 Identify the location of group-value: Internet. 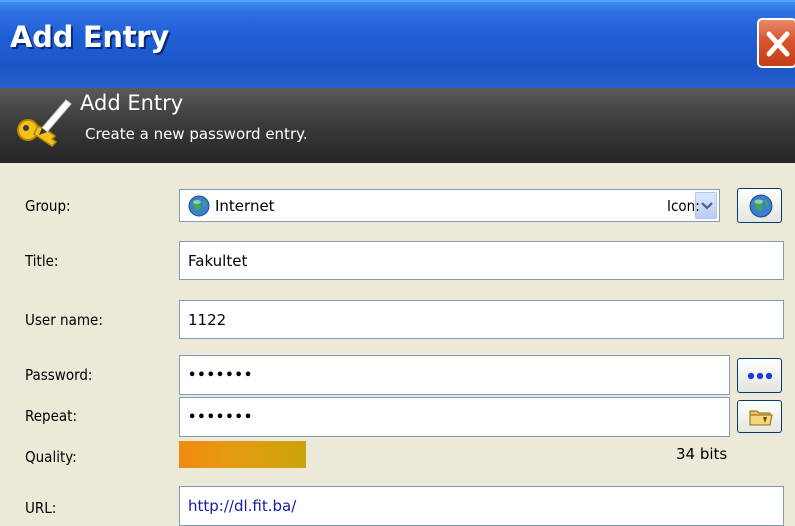
(245, 205).